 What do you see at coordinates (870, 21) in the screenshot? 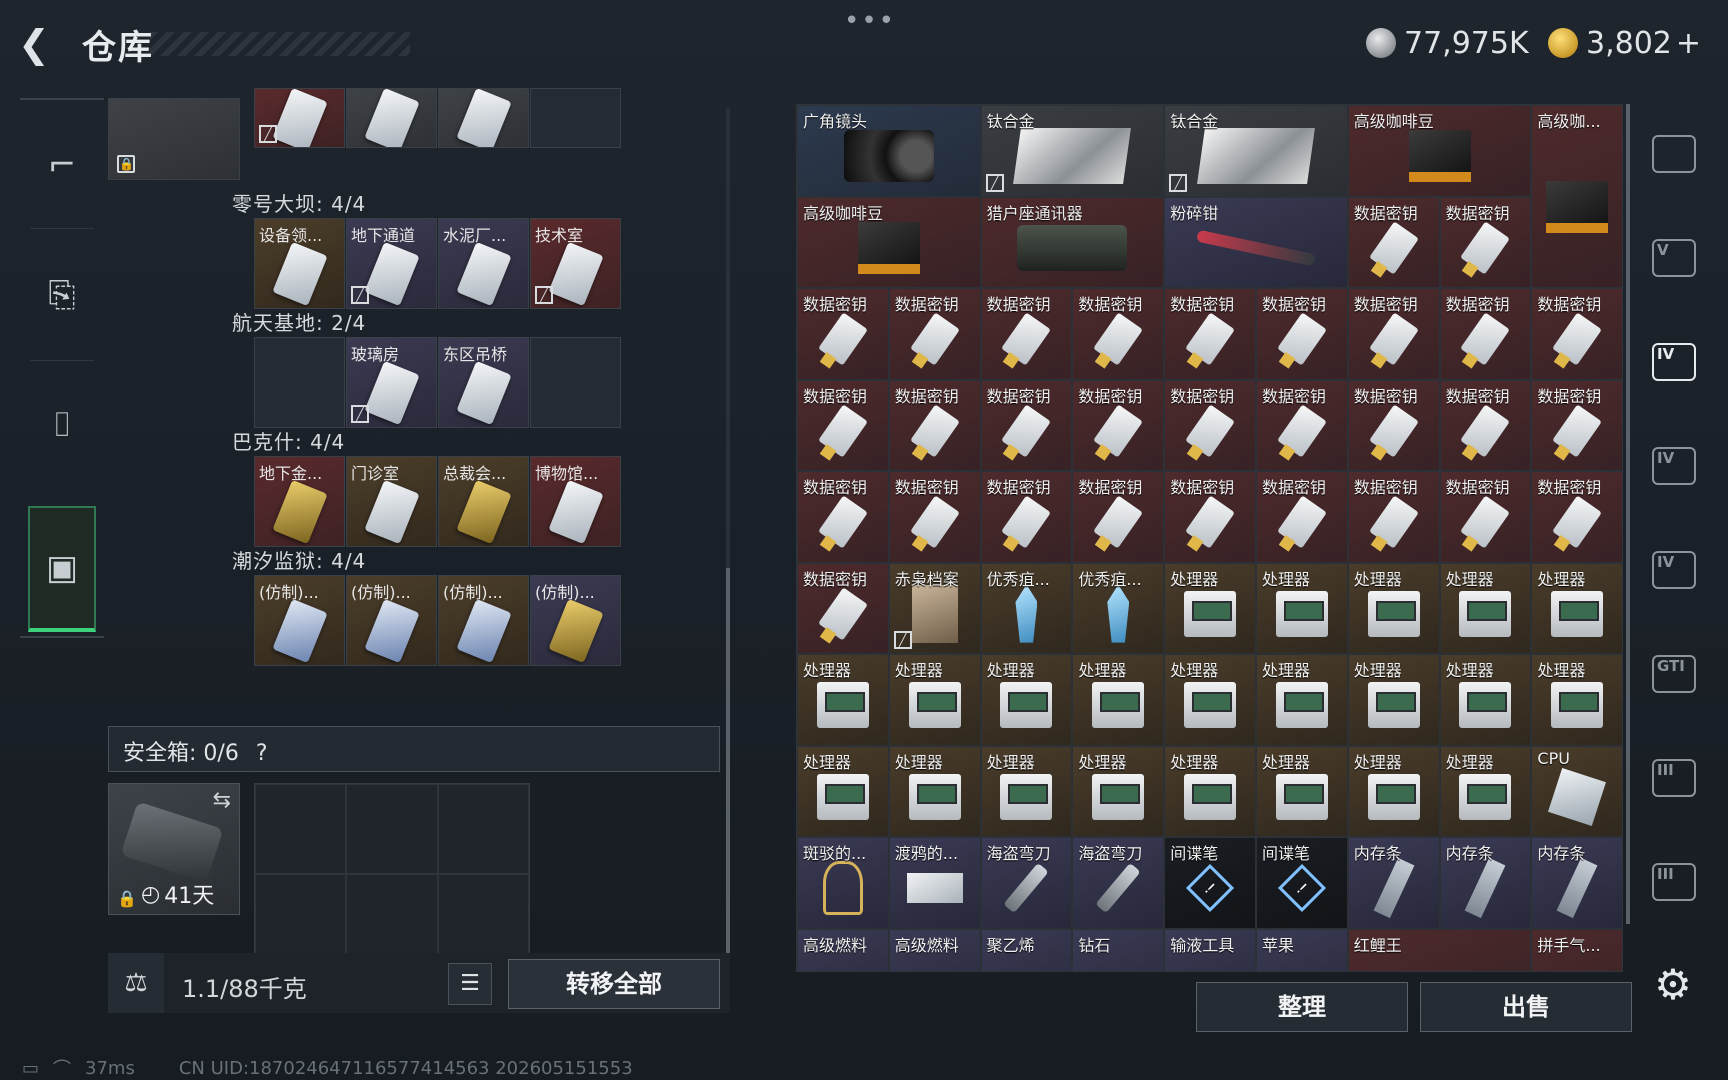
I see `more-icon: •••` at bounding box center [870, 21].